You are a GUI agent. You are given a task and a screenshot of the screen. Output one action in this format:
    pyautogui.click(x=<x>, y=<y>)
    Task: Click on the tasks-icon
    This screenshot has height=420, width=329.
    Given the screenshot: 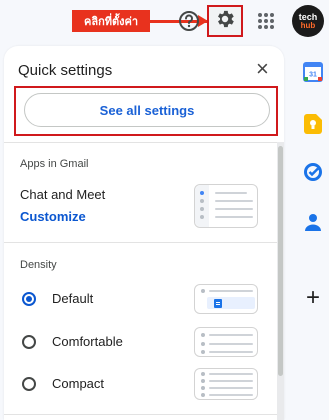 What is the action you would take?
    pyautogui.click(x=313, y=172)
    